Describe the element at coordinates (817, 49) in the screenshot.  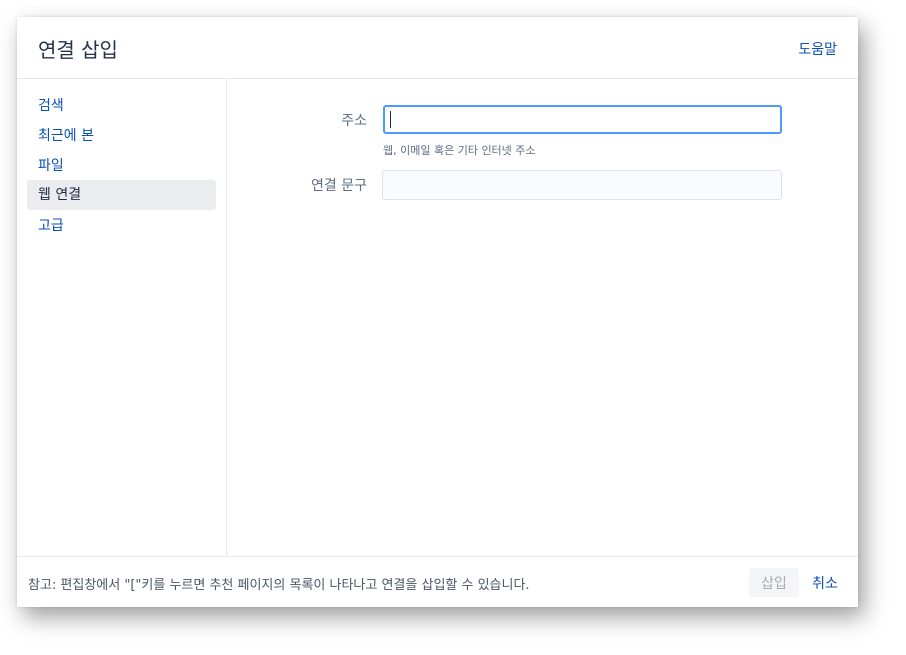
I see `help-link: 도움말` at that location.